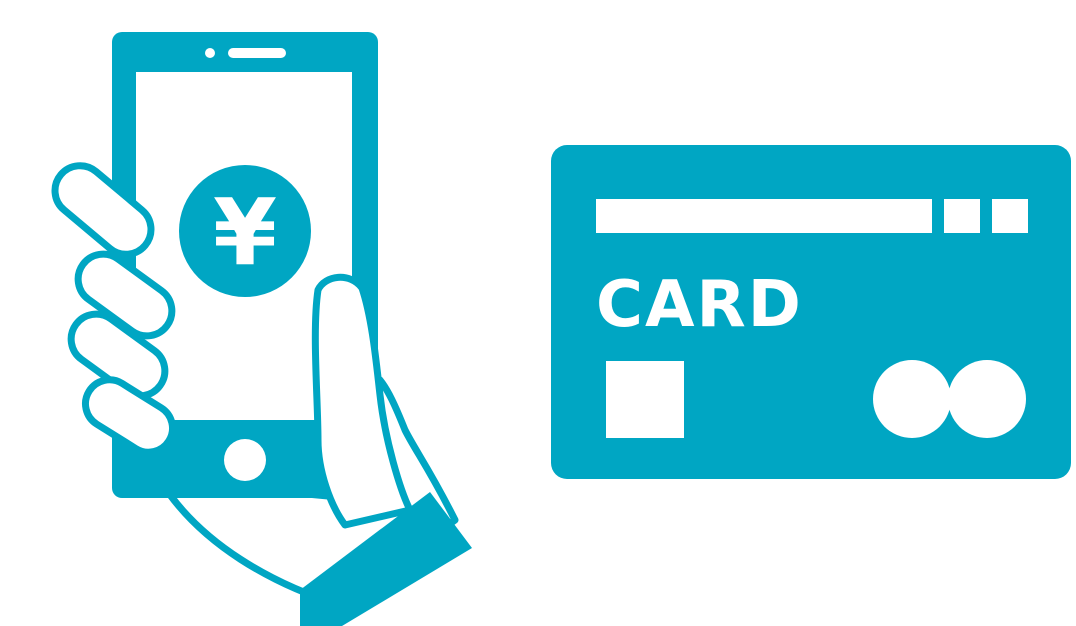 The width and height of the screenshot is (1076, 626). I want to click on card-label: CARD, so click(699, 305).